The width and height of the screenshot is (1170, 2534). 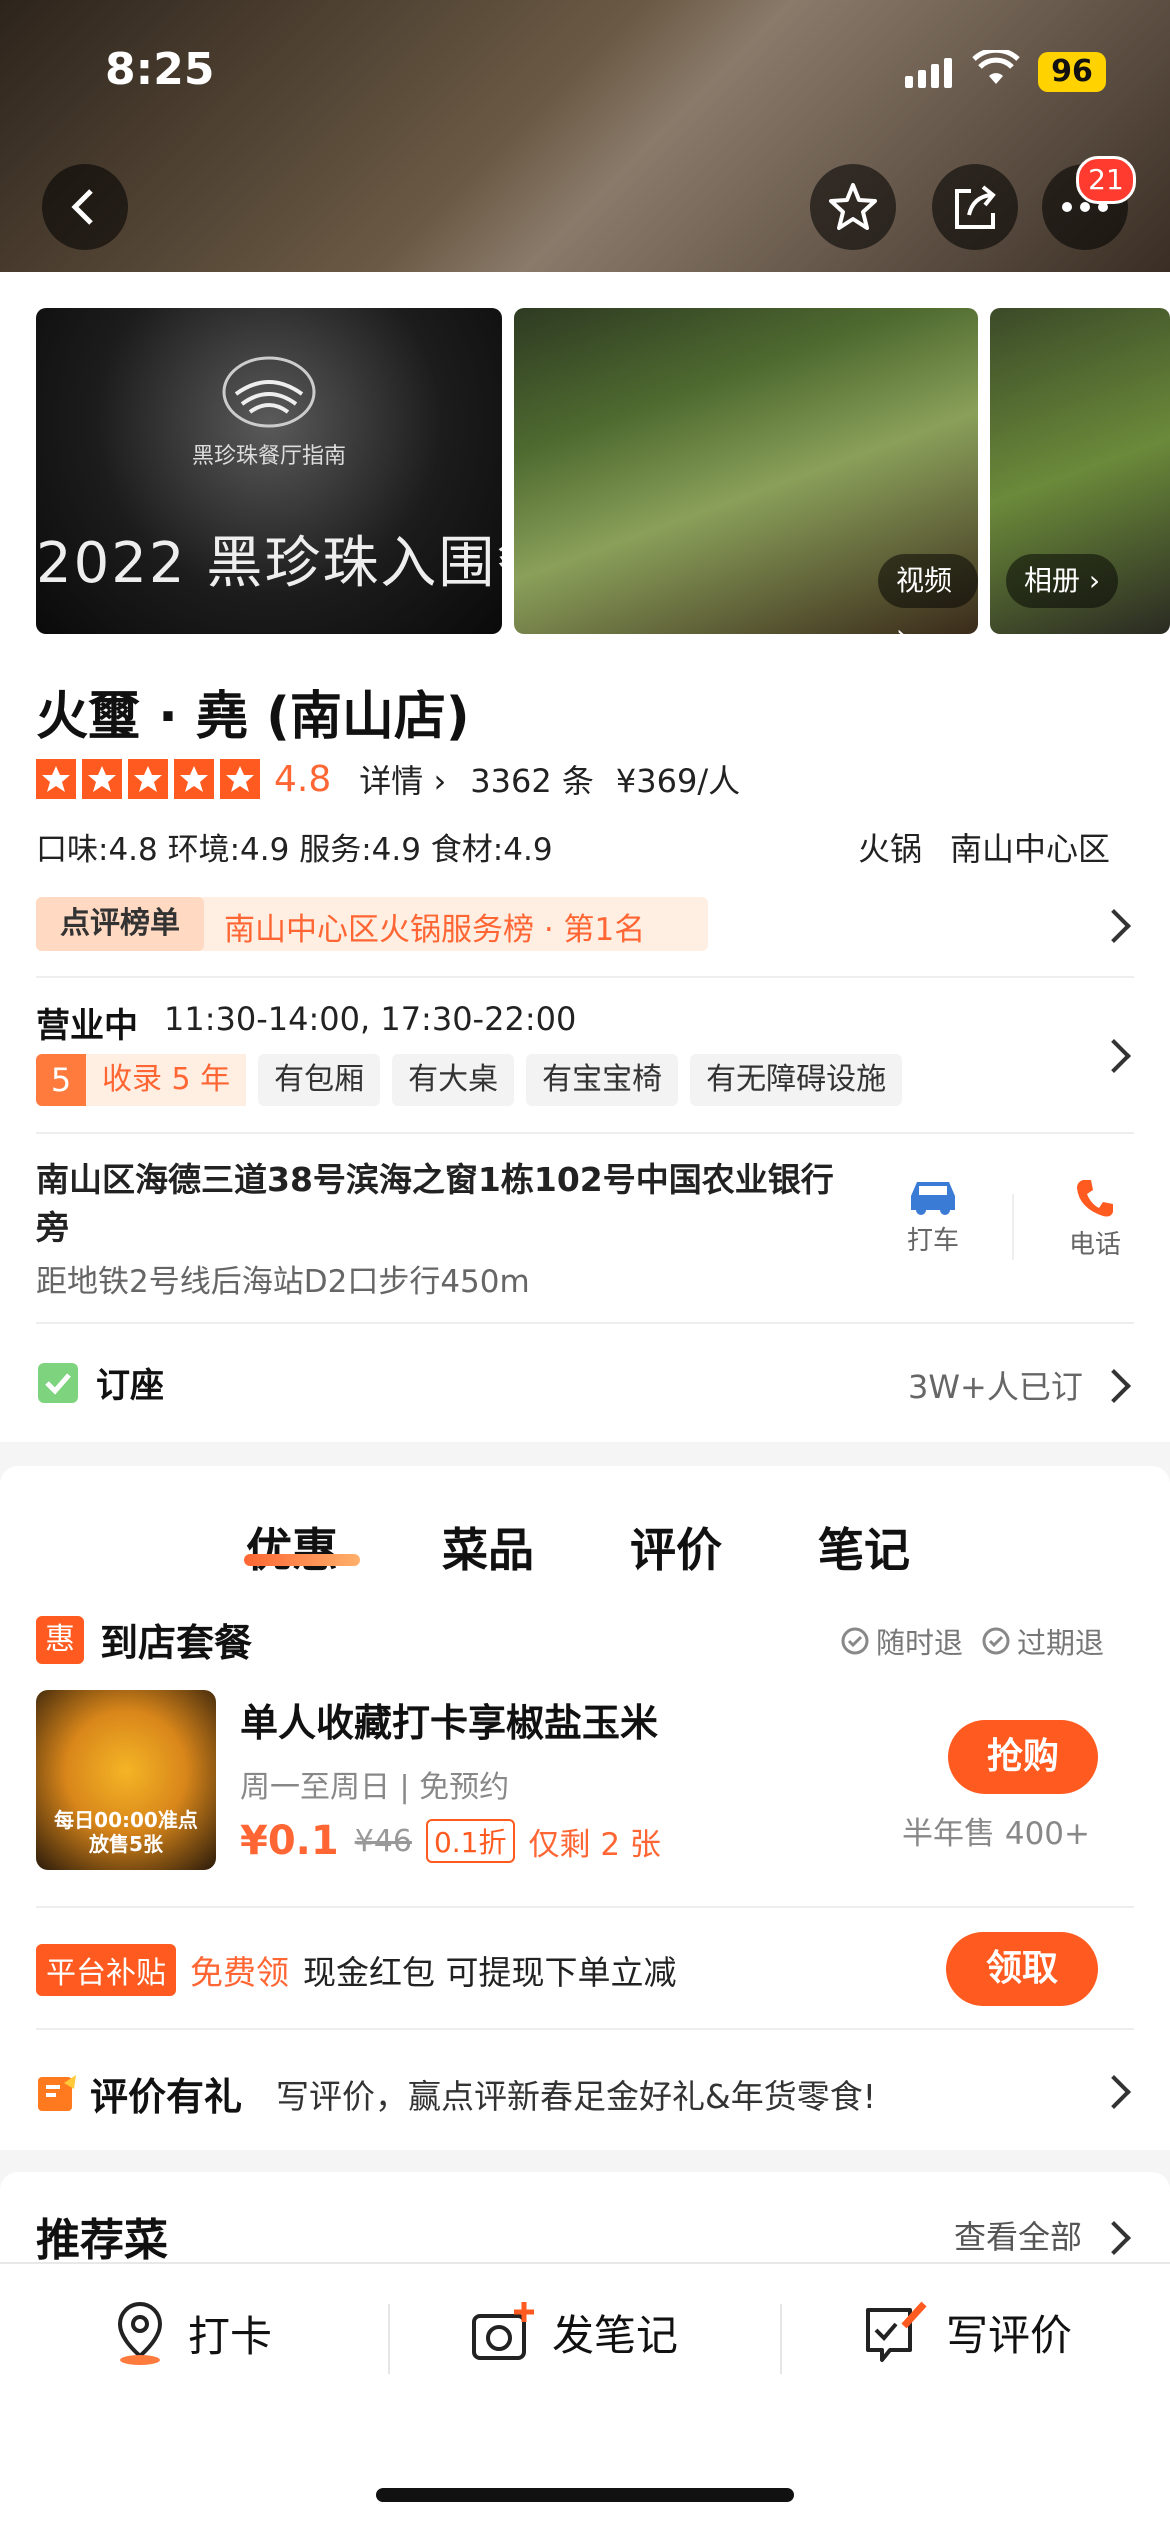 What do you see at coordinates (585, 2219) in the screenshot?
I see `recommend-section: 推荐菜 查看全部` at bounding box center [585, 2219].